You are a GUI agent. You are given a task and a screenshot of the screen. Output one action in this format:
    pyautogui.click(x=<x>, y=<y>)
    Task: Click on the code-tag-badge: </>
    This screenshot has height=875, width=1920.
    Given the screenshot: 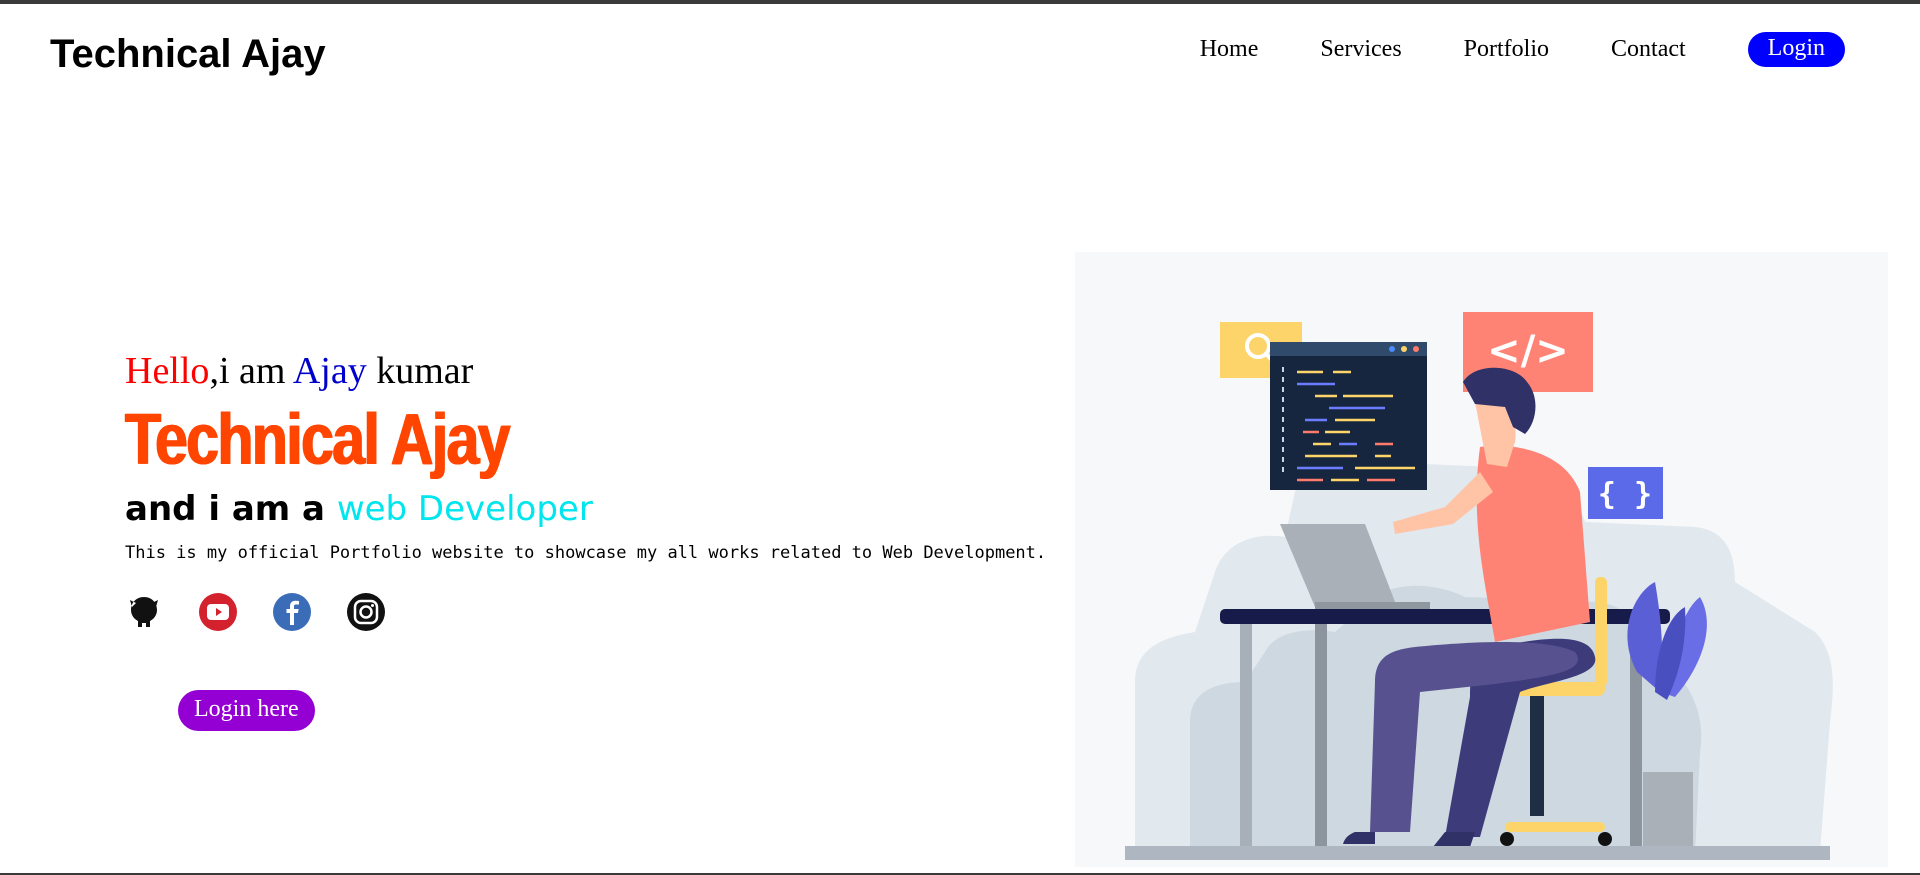 What is the action you would take?
    pyautogui.click(x=1528, y=351)
    